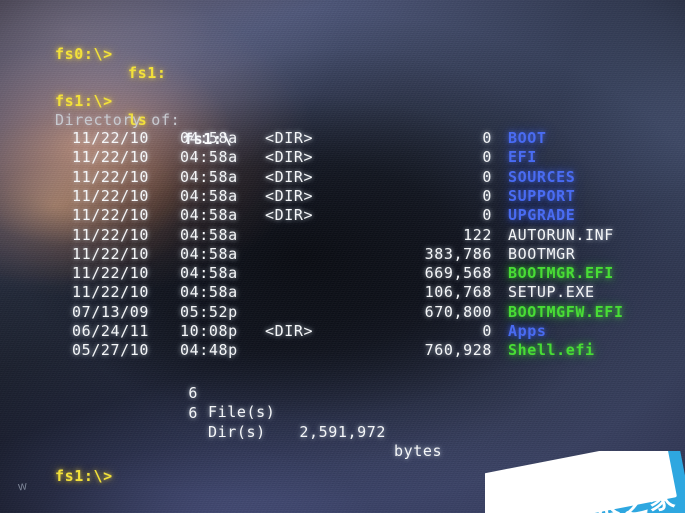 The image size is (685, 513). I want to click on shell-prompt-fs0: fs0:\>, so click(84, 54).